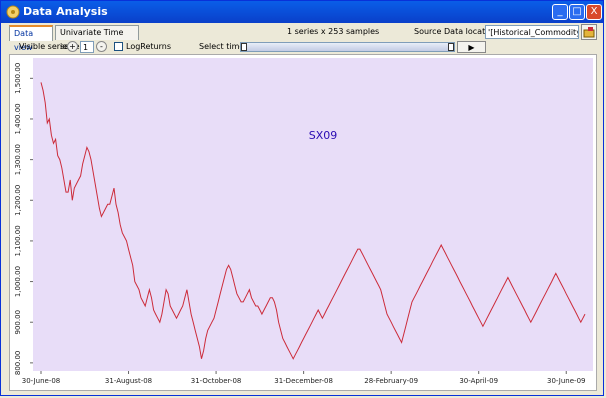 Image resolution: width=606 pixels, height=398 pixels. What do you see at coordinates (216, 381) in the screenshot?
I see `x-tick-label: 31-October-08` at bounding box center [216, 381].